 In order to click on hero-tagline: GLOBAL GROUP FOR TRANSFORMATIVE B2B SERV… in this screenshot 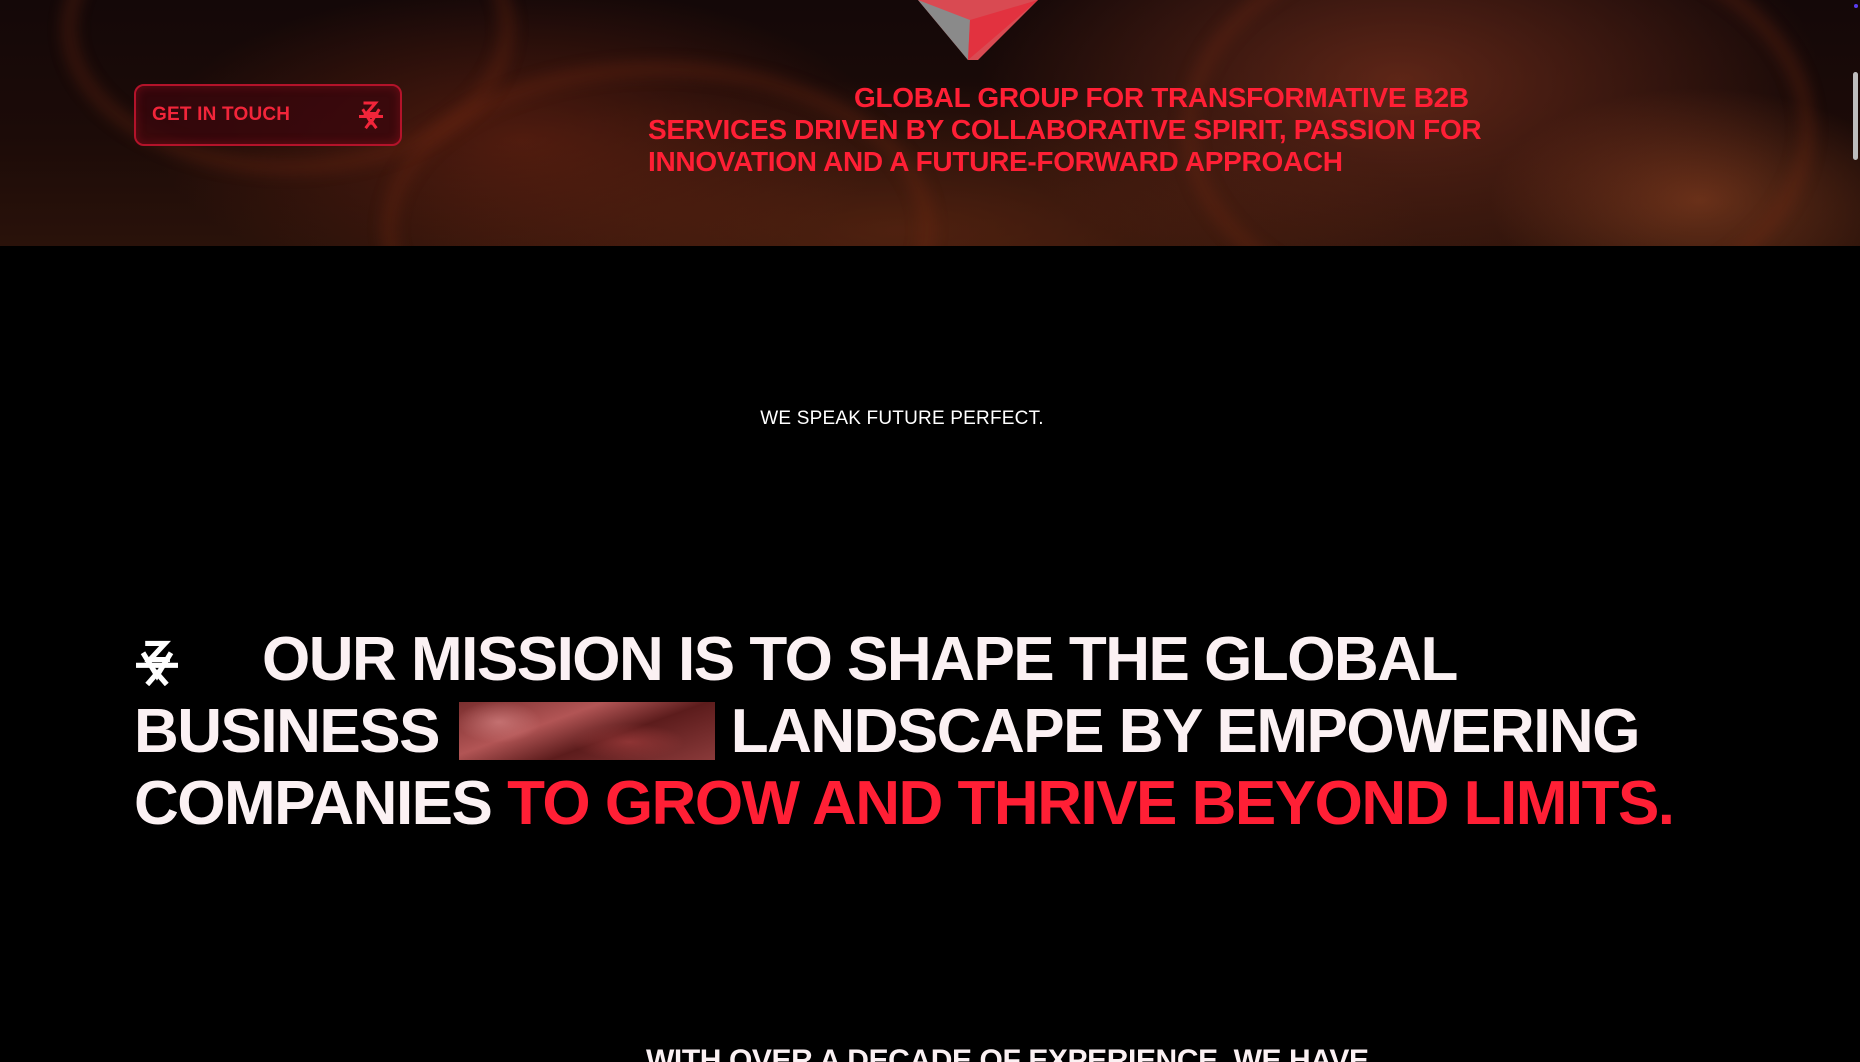, I will do `click(1065, 129)`.